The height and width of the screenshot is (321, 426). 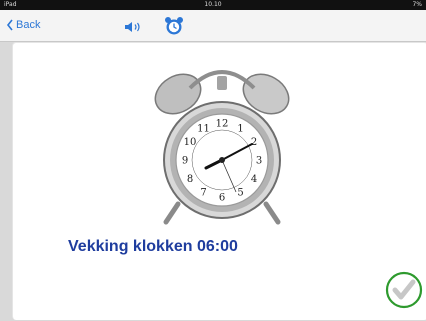 What do you see at coordinates (222, 198) in the screenshot?
I see `clock-number: 6` at bounding box center [222, 198].